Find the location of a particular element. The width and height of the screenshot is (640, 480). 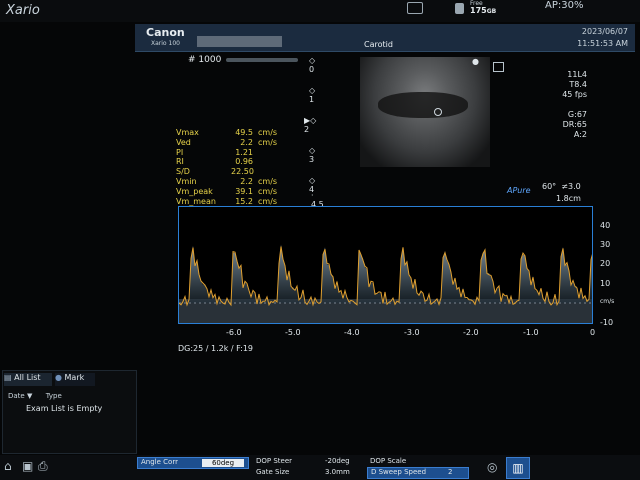

measurement-label: Vm_mean is located at coordinates (196, 201).